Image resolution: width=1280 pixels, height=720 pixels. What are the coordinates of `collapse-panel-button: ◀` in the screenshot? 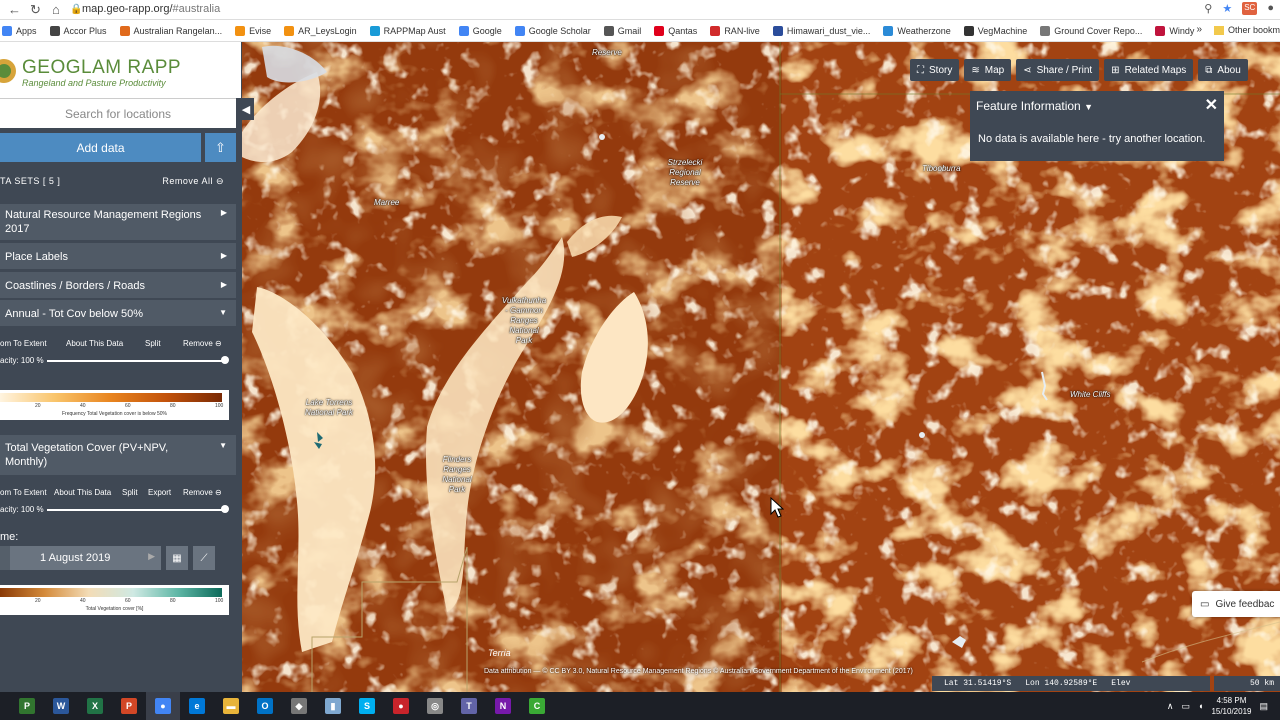 It's located at (246, 109).